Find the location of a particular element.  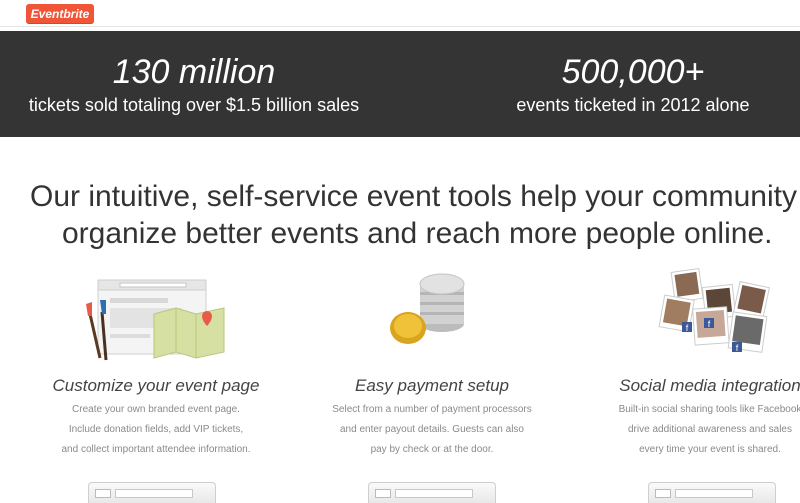

eventbrite-logo: Eventbrite is located at coordinates (60, 14).